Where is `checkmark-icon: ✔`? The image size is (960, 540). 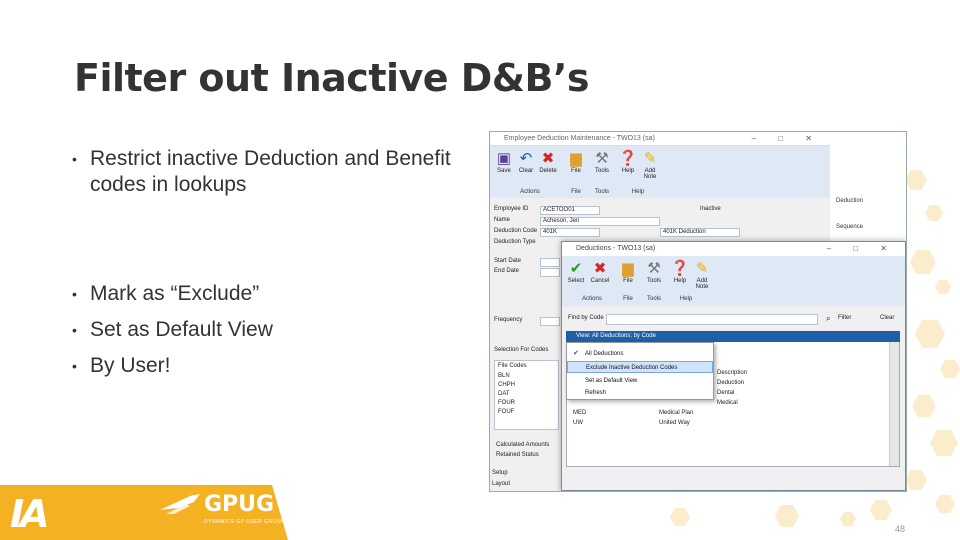
checkmark-icon: ✔ is located at coordinates (576, 353).